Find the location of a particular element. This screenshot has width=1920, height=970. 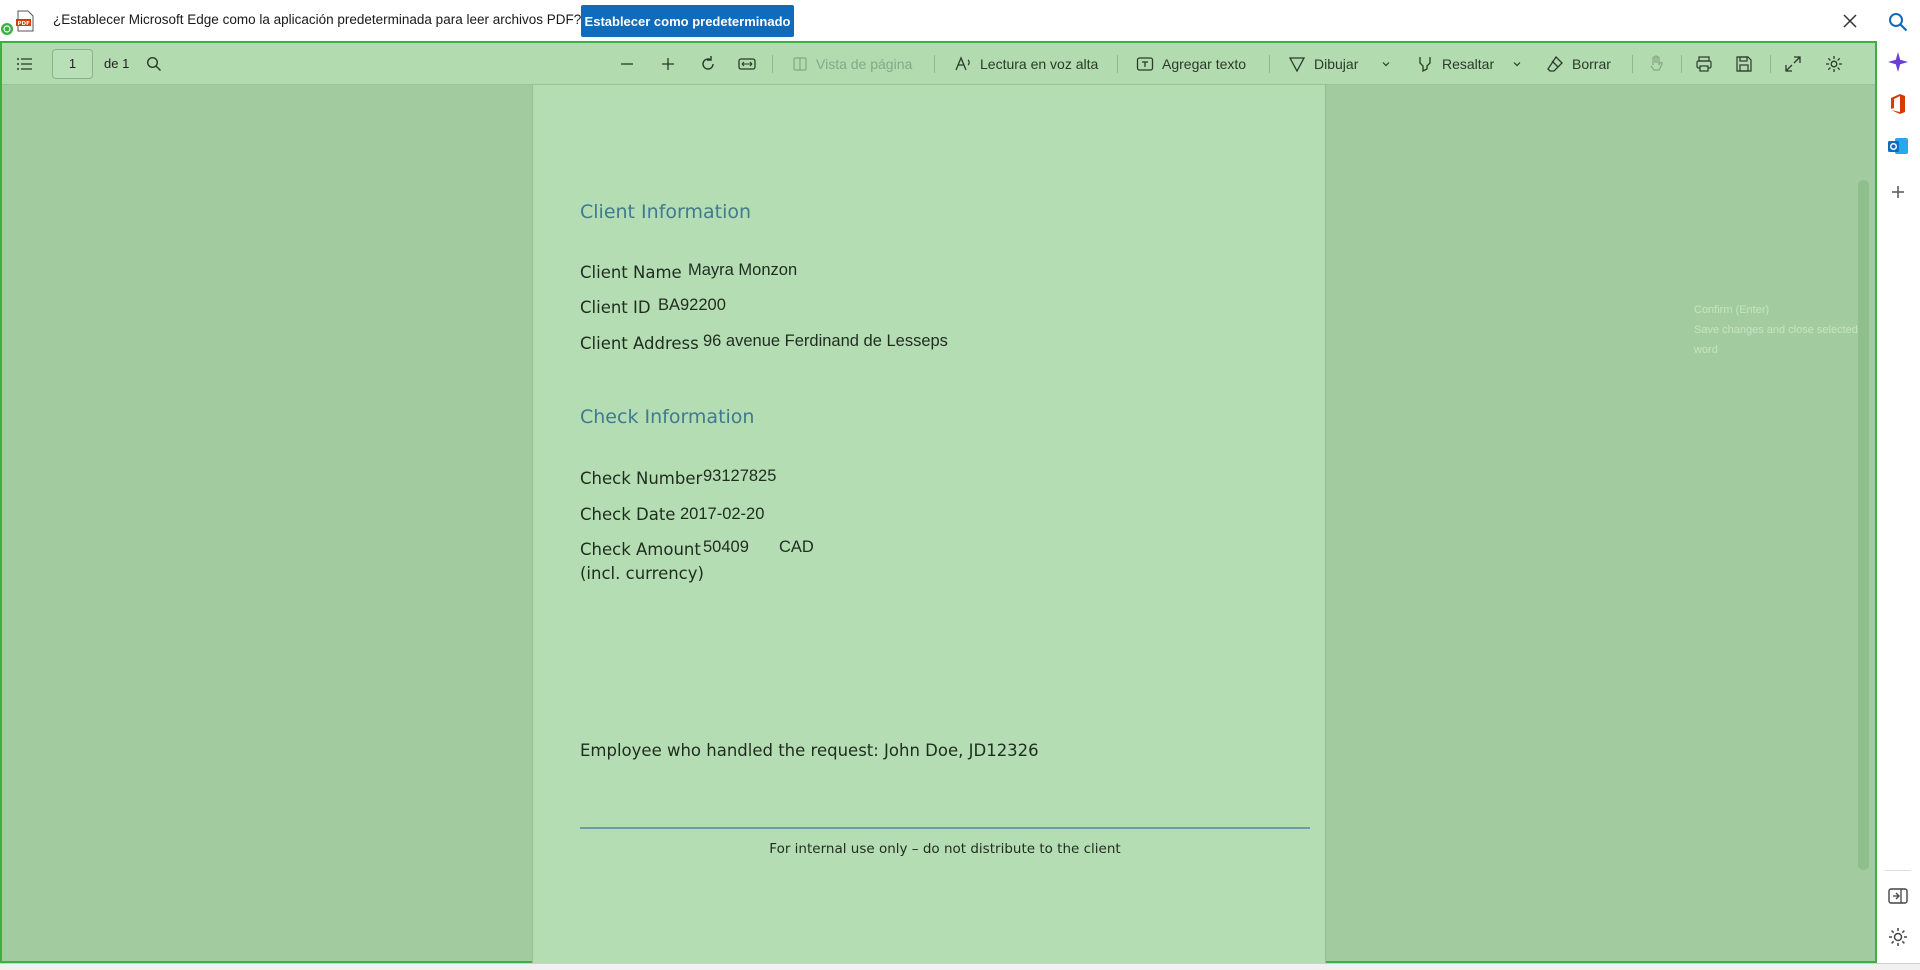

page-number-input: 1 is located at coordinates (72, 64).